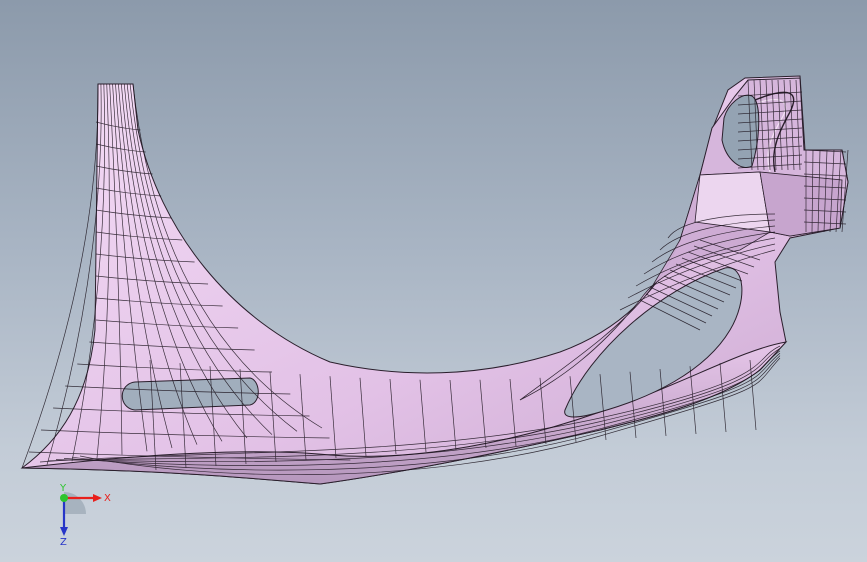 This screenshot has height=562, width=867. Describe the element at coordinates (732, 202) in the screenshot. I see `bracket-face` at that location.